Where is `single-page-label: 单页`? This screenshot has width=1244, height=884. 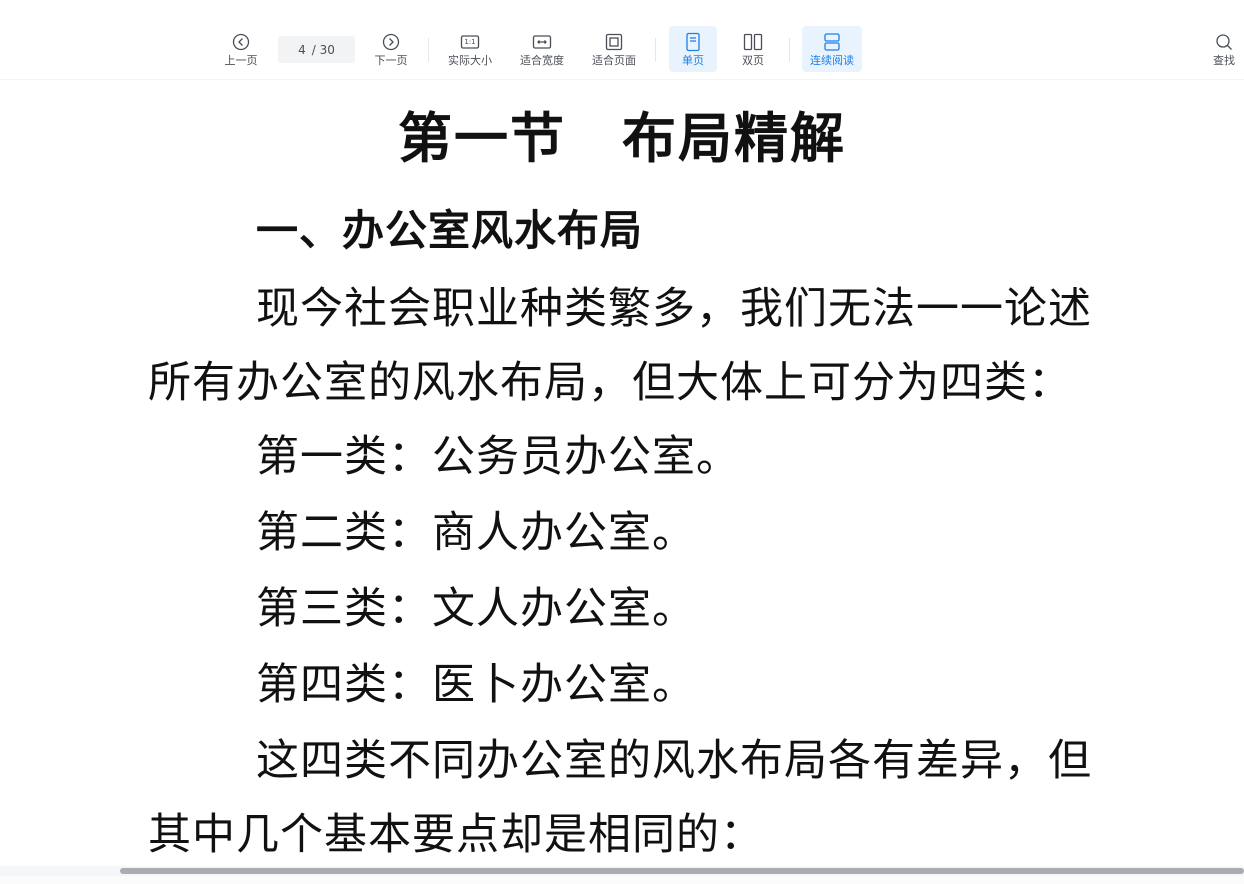
single-page-label: 单页 is located at coordinates (693, 60).